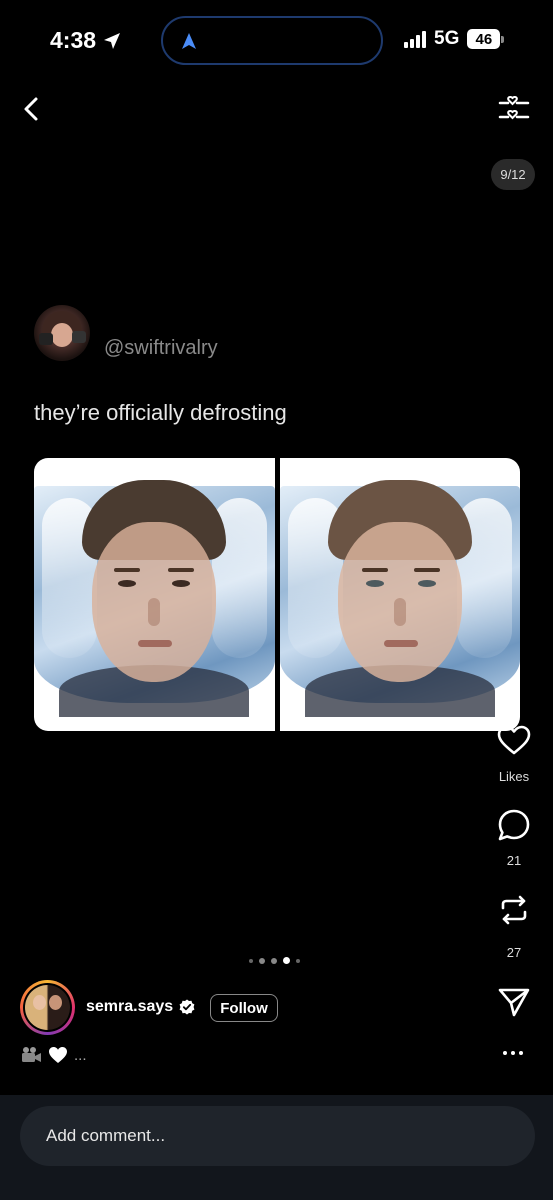  What do you see at coordinates (514, 741) in the screenshot?
I see `heart-icon` at bounding box center [514, 741].